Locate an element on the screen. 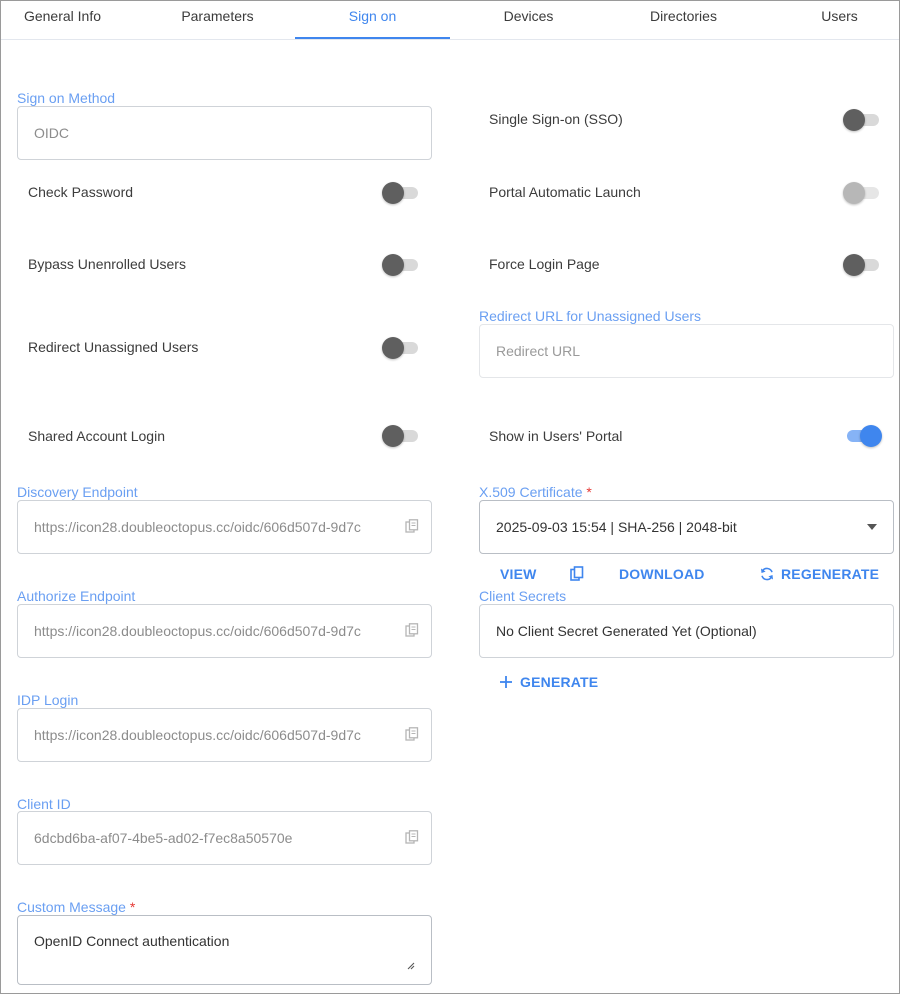 The image size is (900, 994). sso-label: Single Sign-on (SSO) is located at coordinates (556, 119).